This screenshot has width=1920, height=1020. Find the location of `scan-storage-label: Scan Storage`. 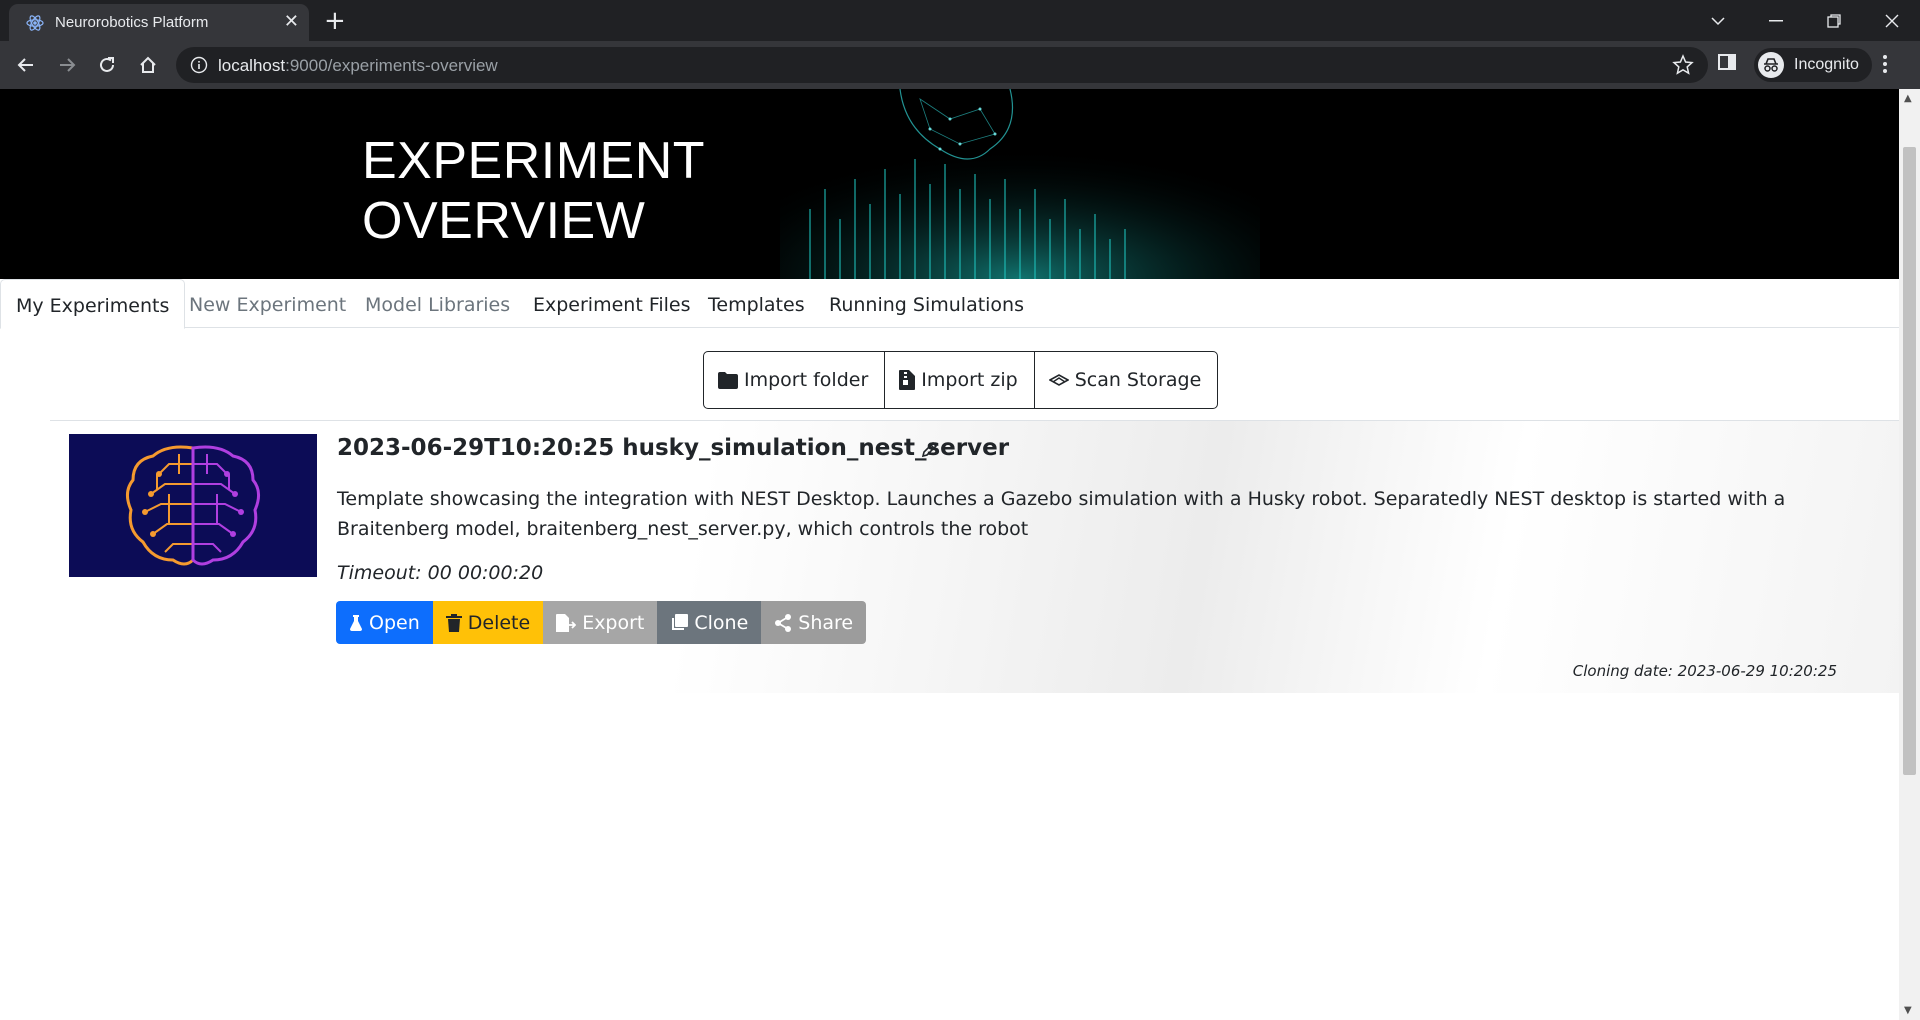

scan-storage-label: Scan Storage is located at coordinates (1138, 380).